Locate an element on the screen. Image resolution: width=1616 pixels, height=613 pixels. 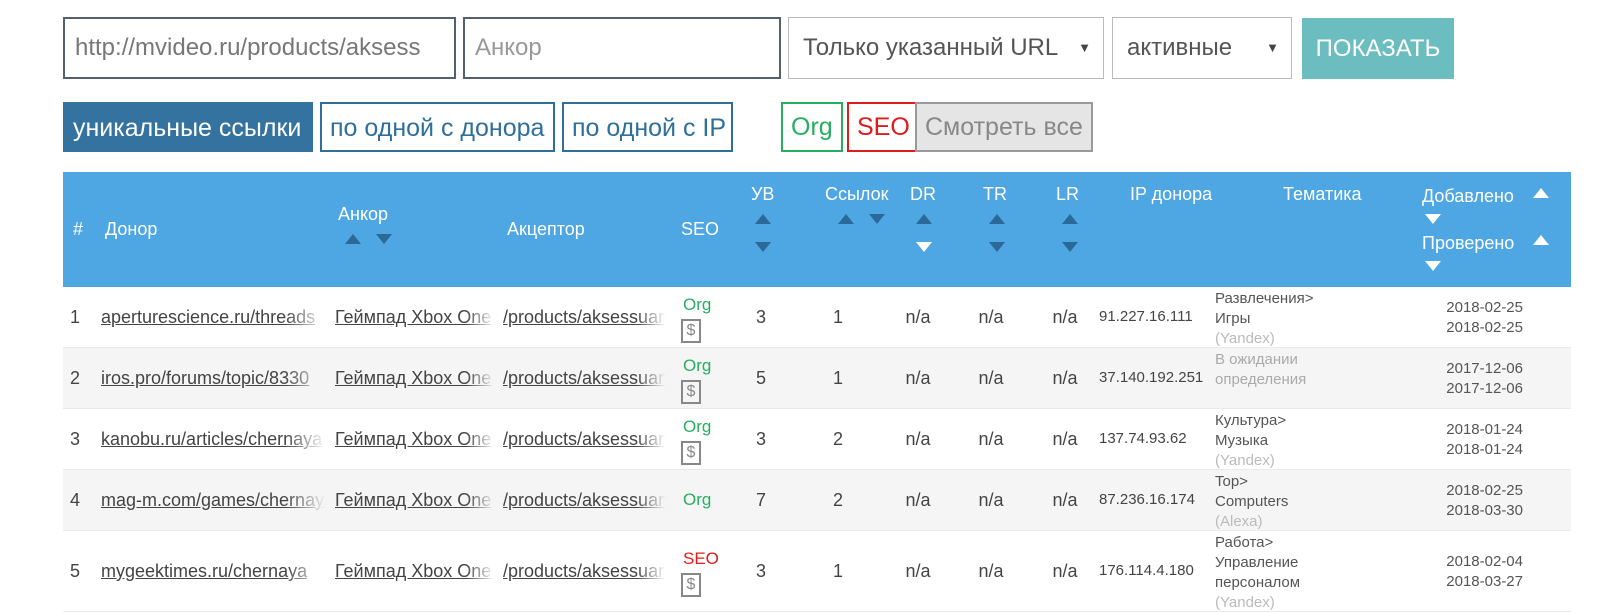
col-donor-header: Донор is located at coordinates (131, 229).